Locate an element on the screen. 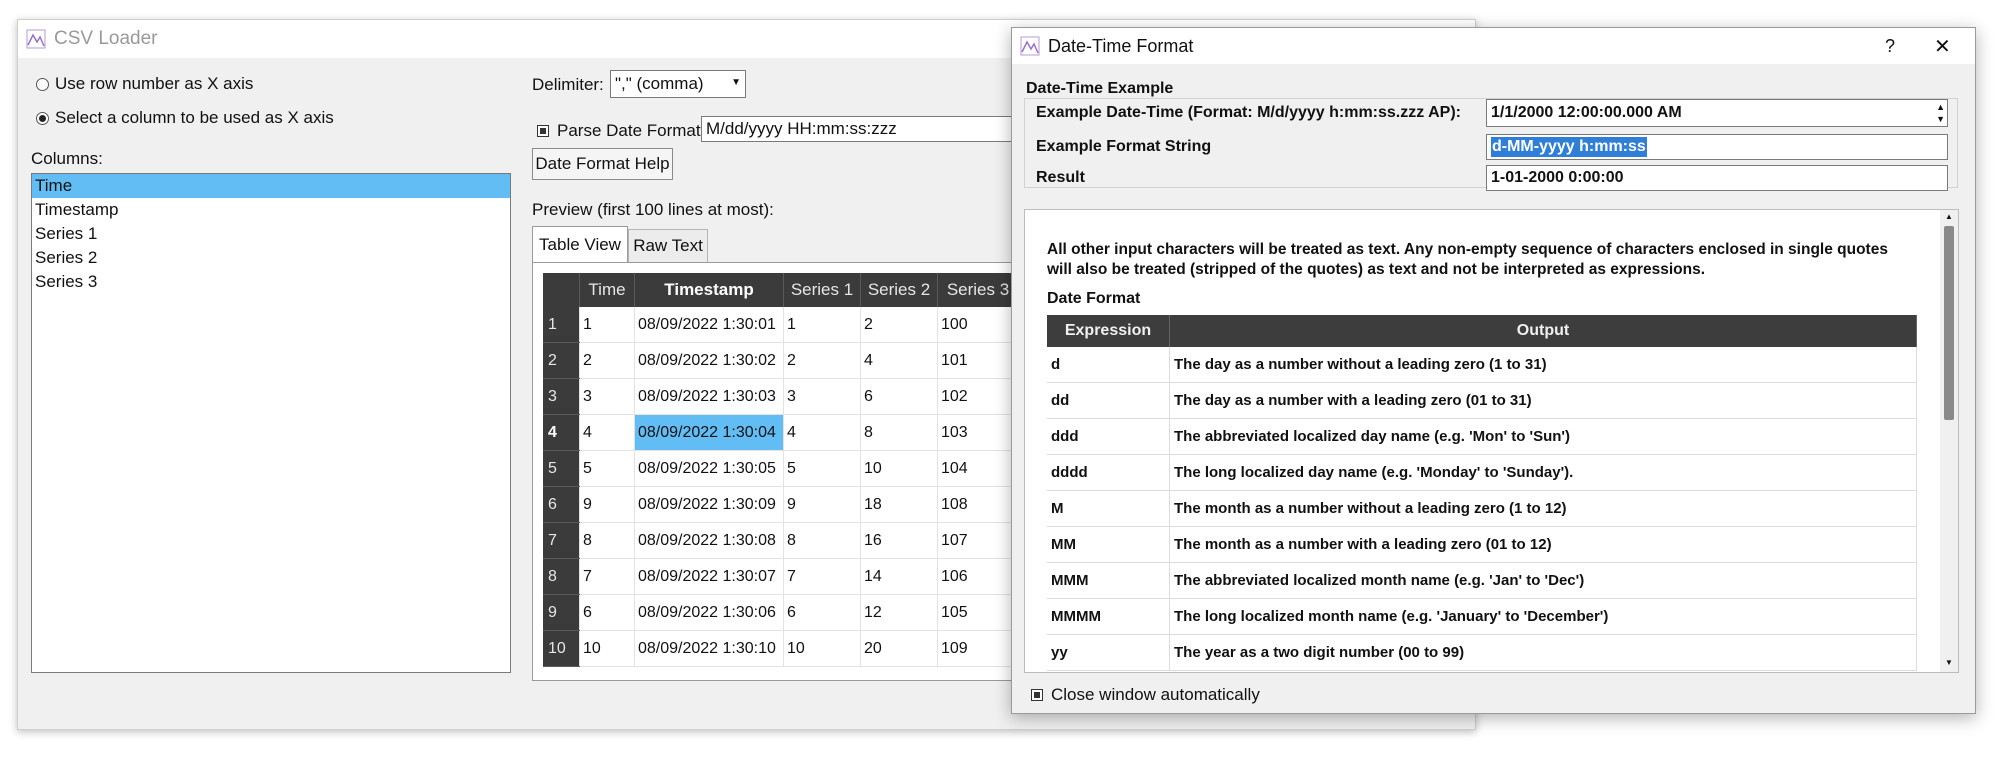  example-datetime-spinbox: 1/1/2000 12:00:00.000 AM ▲ ▼ is located at coordinates (1717, 113).